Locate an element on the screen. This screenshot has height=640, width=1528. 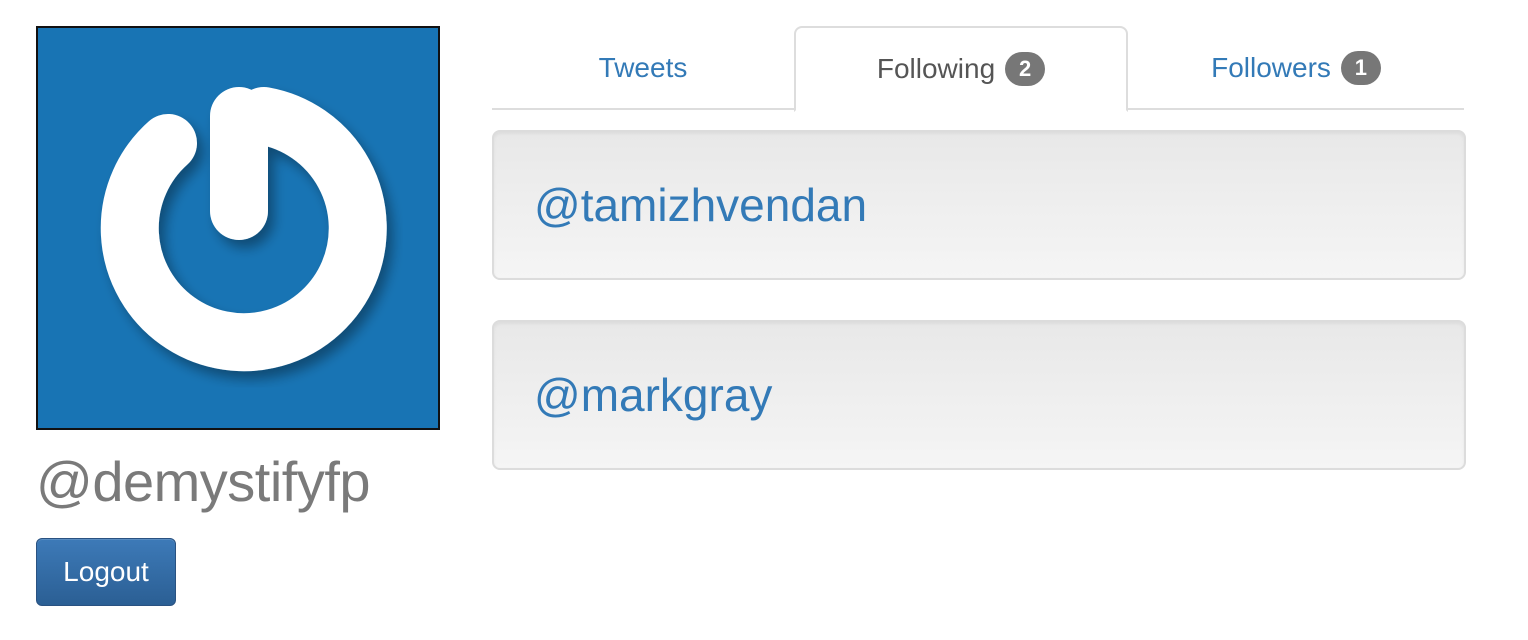
tab-tweets-label: Tweets is located at coordinates (643, 67).